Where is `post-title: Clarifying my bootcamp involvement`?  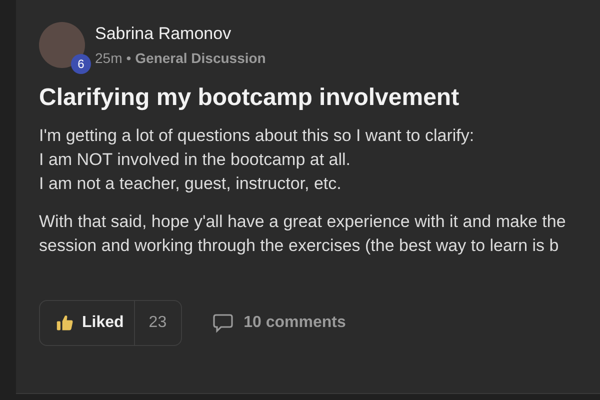
post-title: Clarifying my bootcamp involvement is located at coordinates (249, 98).